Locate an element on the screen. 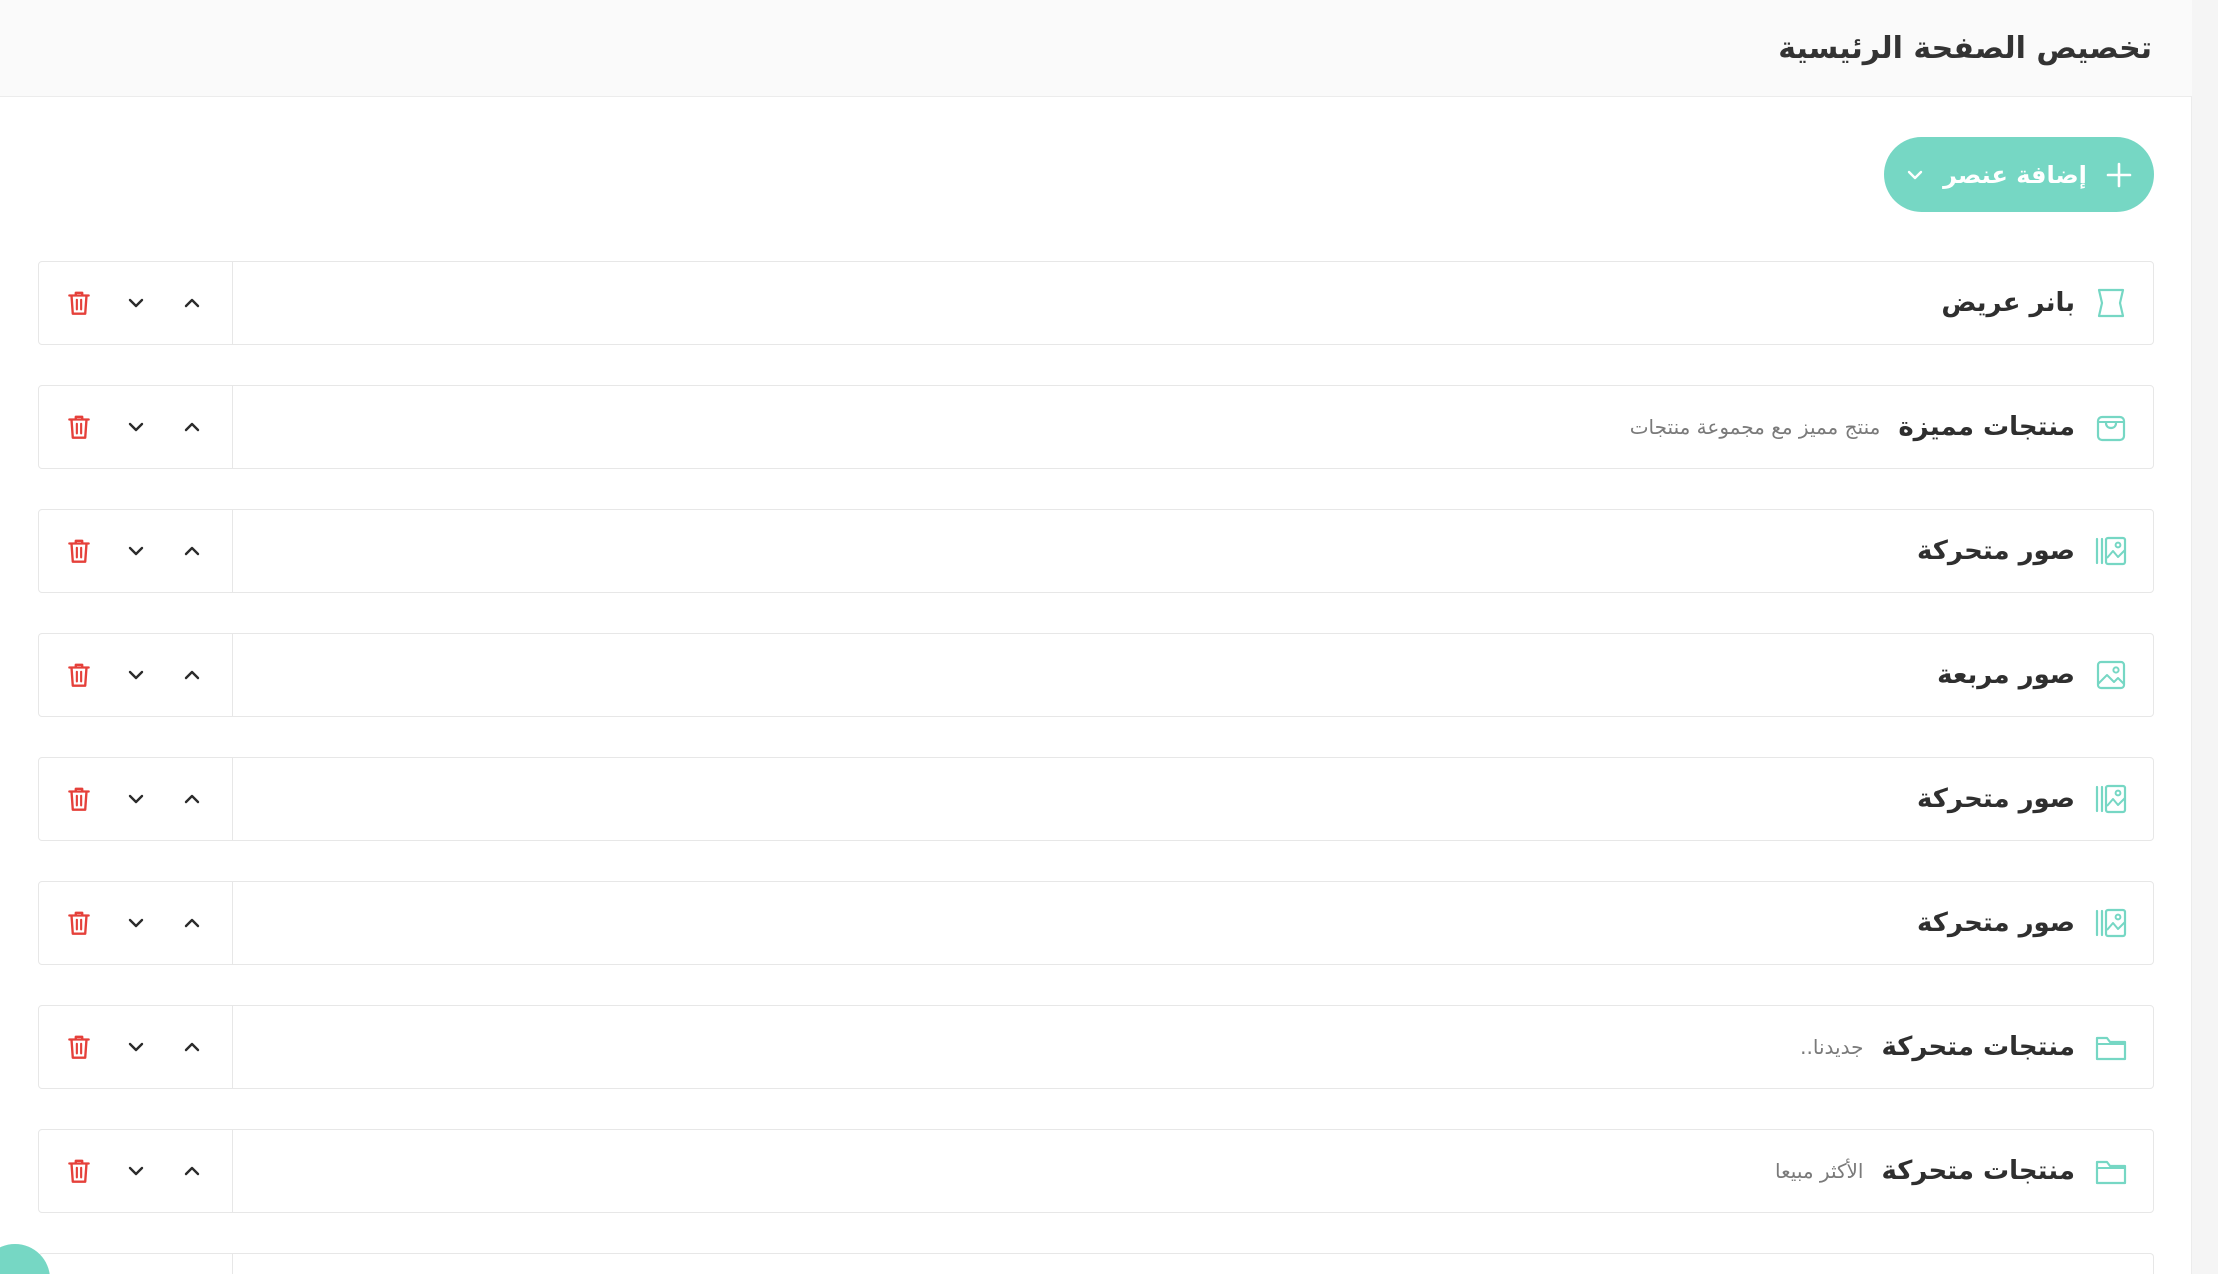 The height and width of the screenshot is (1274, 2218). section-row-partial is located at coordinates (1096, 1263).